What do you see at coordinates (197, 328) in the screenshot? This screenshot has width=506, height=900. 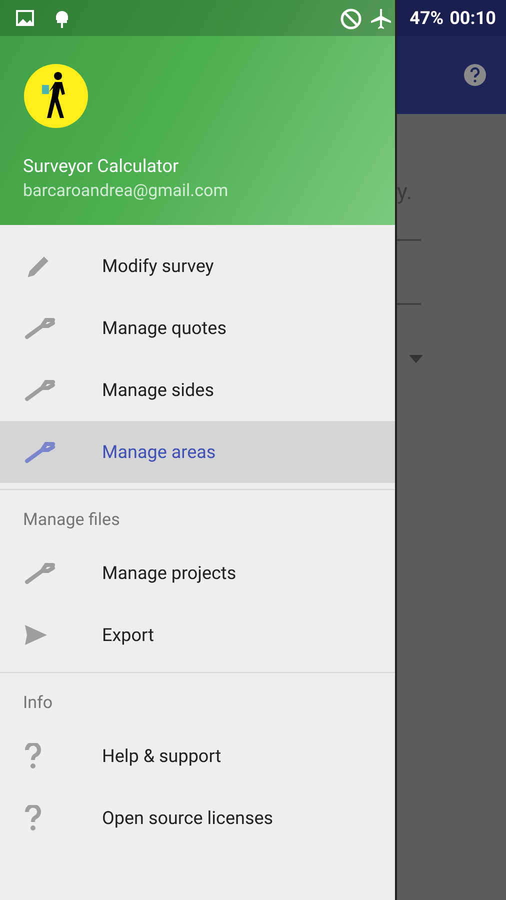 I see `menu-item: Manage quotes` at bounding box center [197, 328].